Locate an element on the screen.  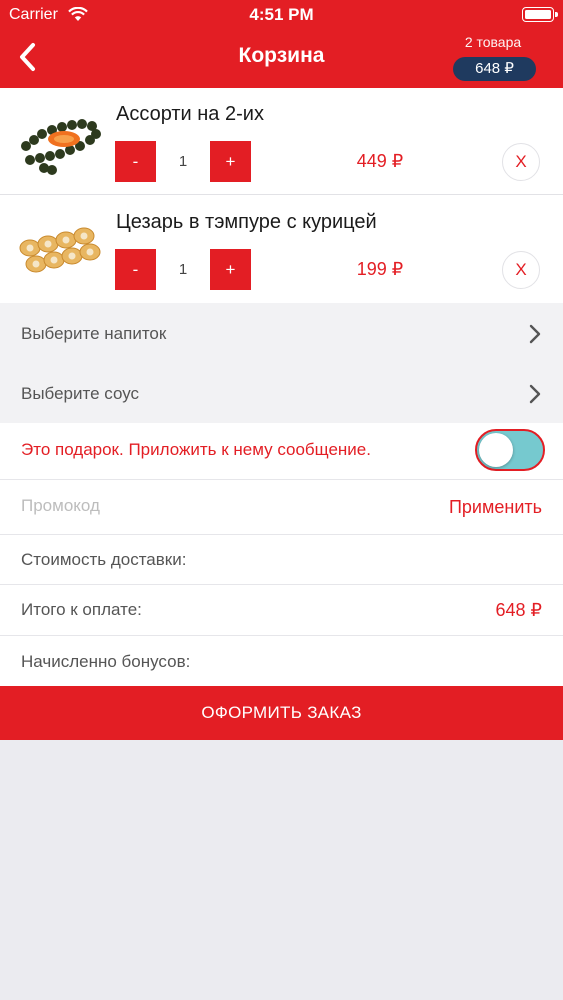
product-image-assorti is located at coordinates (61, 147).